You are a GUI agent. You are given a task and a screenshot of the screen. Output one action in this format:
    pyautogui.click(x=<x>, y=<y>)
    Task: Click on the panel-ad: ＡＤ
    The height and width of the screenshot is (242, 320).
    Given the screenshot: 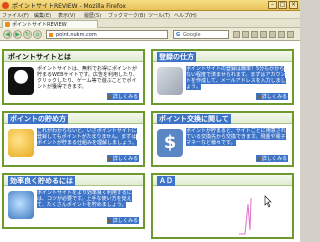 What is the action you would take?
    pyautogui.click(x=222, y=206)
    